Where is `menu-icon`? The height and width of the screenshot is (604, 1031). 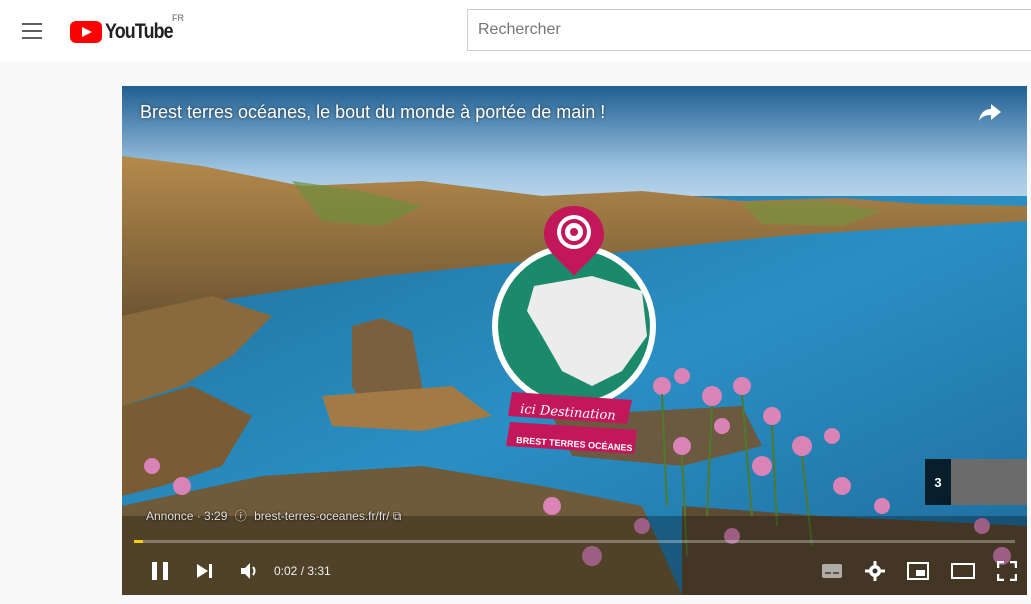 menu-icon is located at coordinates (32, 31).